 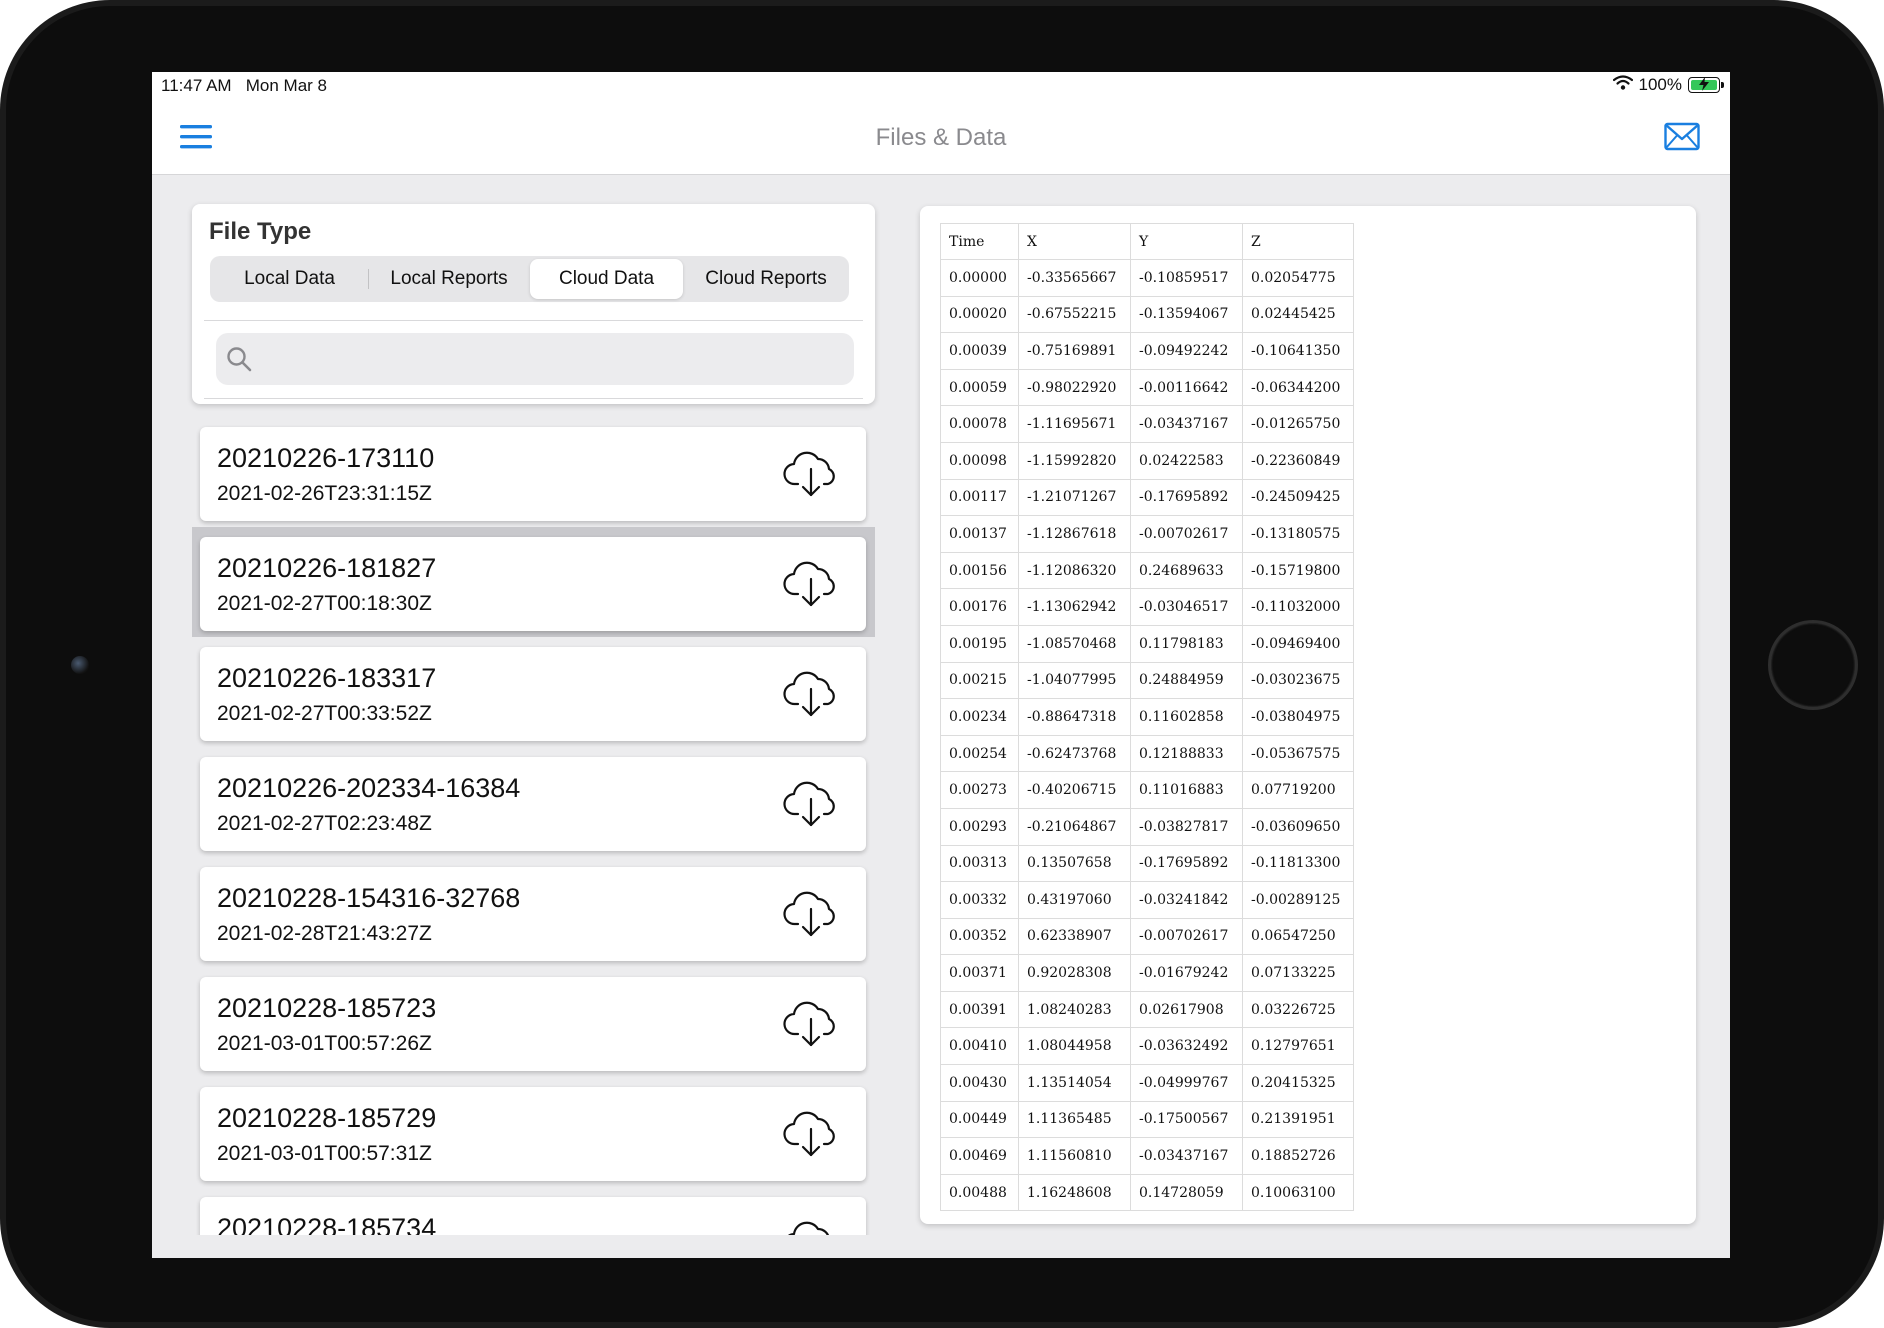 I want to click on table-cell: 0.00469, so click(x=979, y=1156).